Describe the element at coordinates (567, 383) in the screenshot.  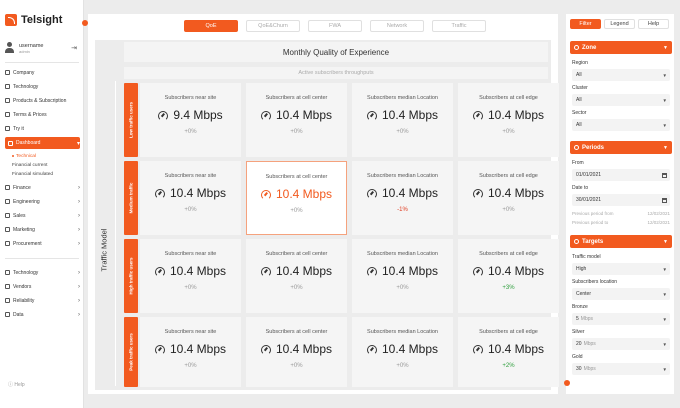
I see `panel-toggle` at that location.